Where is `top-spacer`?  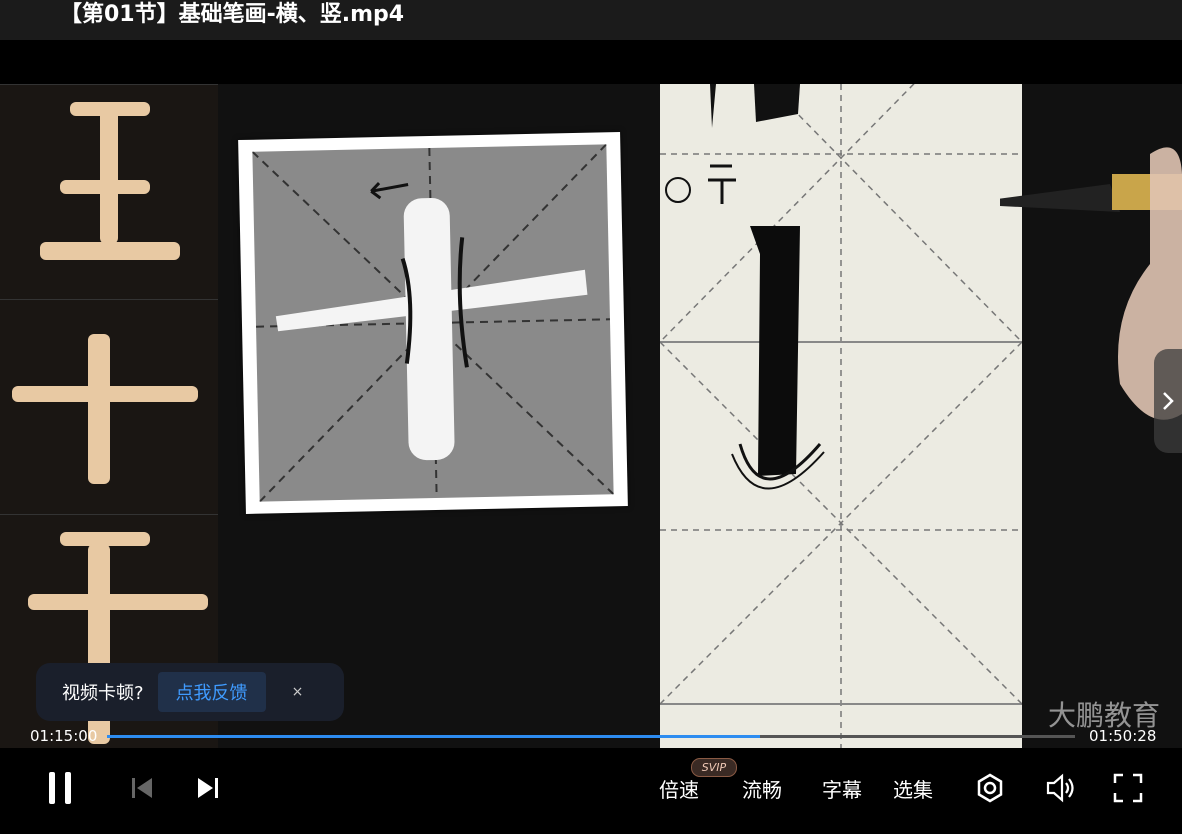 top-spacer is located at coordinates (591, 62).